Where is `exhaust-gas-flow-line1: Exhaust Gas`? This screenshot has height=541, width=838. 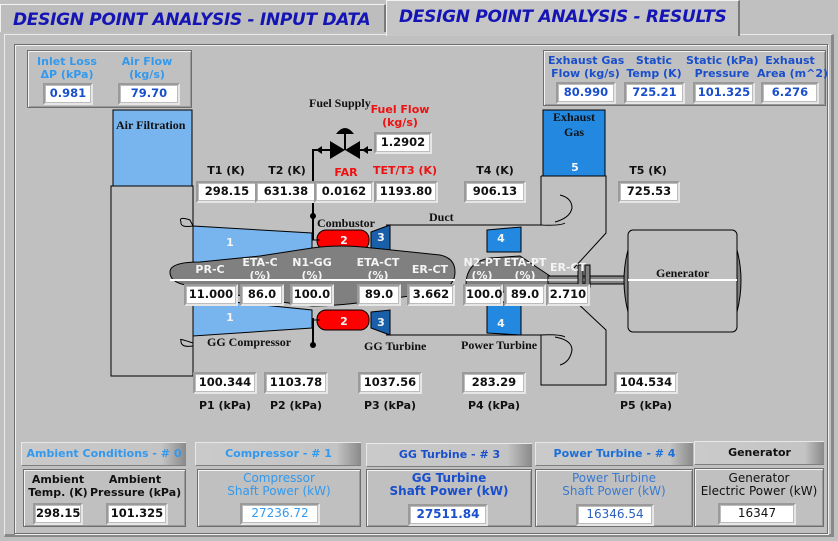 exhaust-gas-flow-line1: Exhaust Gas is located at coordinates (586, 60).